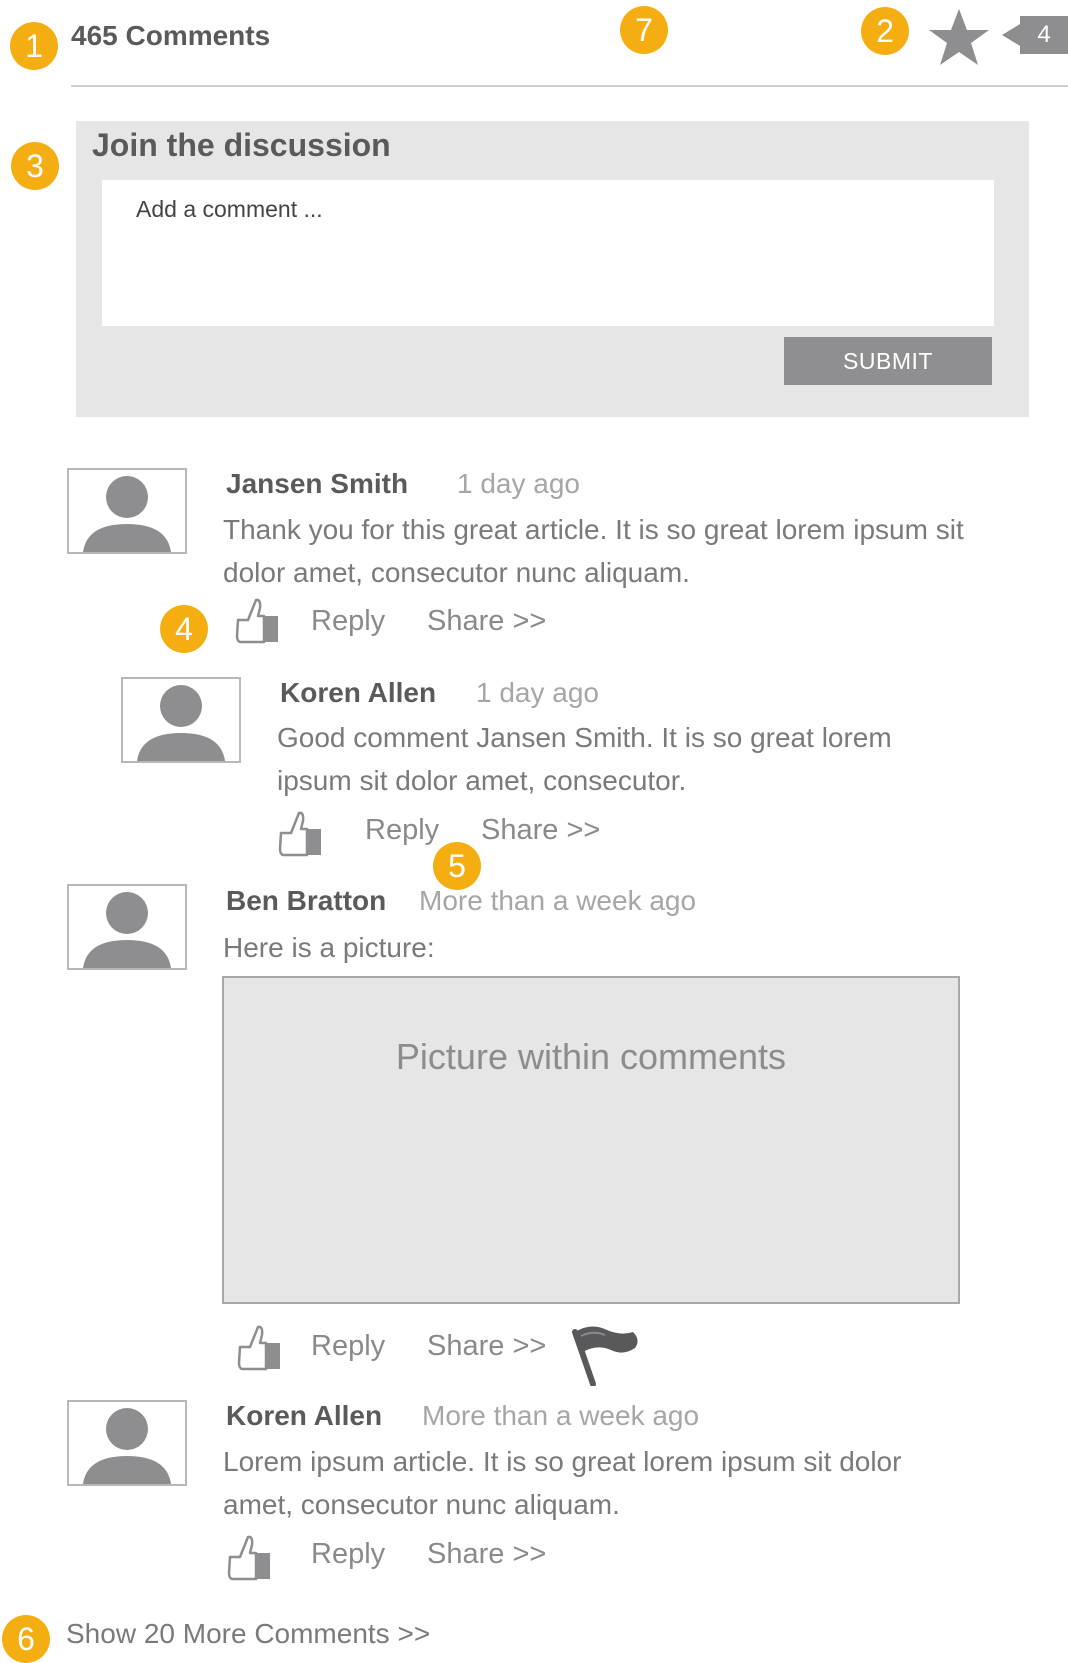 The image size is (1068, 1663). What do you see at coordinates (482, 780) in the screenshot?
I see `comment-body: ipsum sit dolor amet, consecutor.` at bounding box center [482, 780].